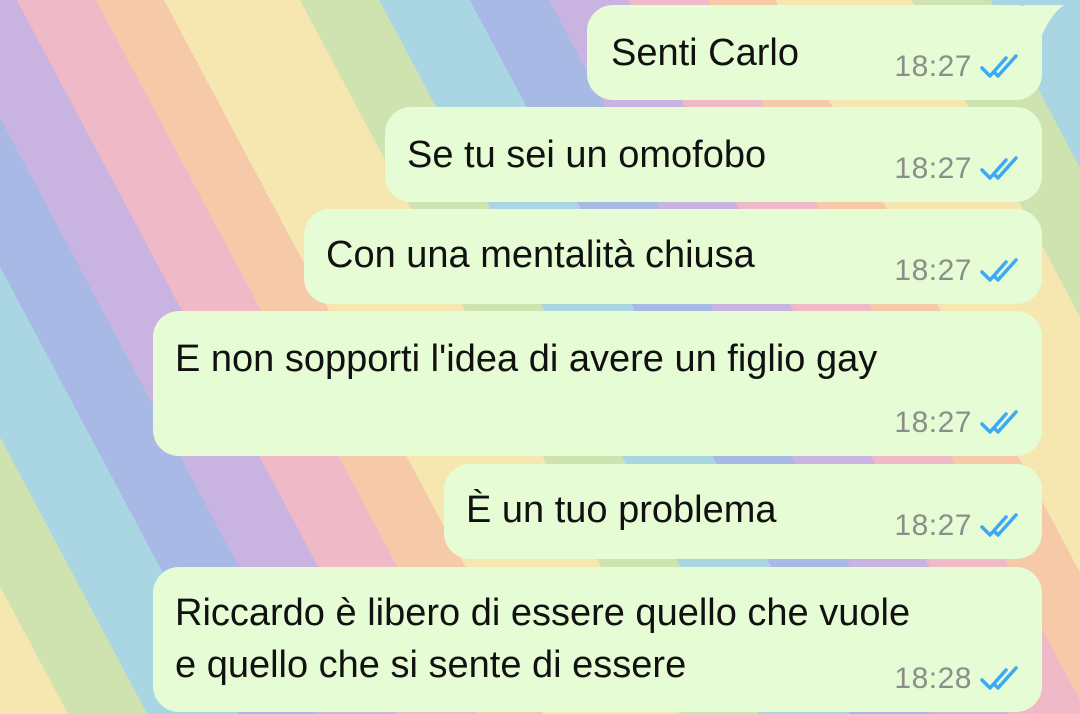 The height and width of the screenshot is (714, 1080). I want to click on message-text: Con una mentalità chiusa, so click(540, 255).